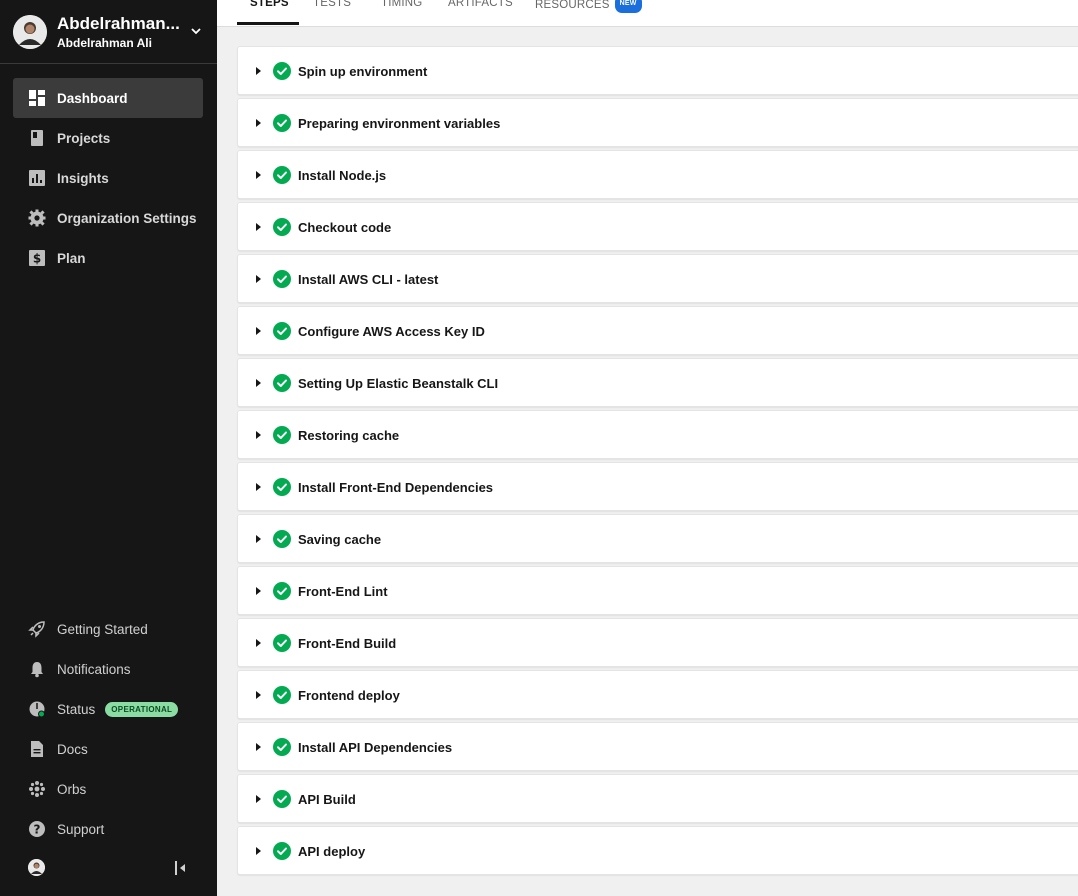 This screenshot has height=896, width=1078. Describe the element at coordinates (343, 591) in the screenshot. I see `step-label: Front-End Lint` at that location.